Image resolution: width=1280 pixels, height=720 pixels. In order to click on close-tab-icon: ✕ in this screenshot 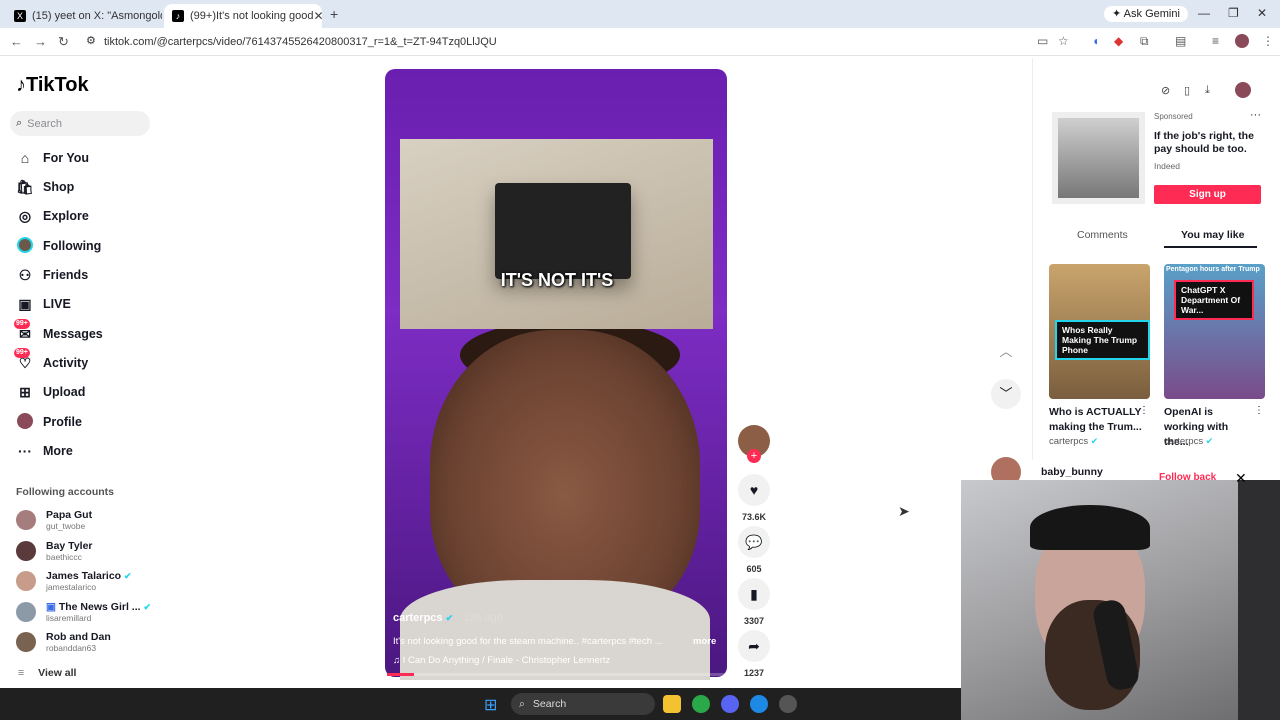, I will do `click(318, 16)`.